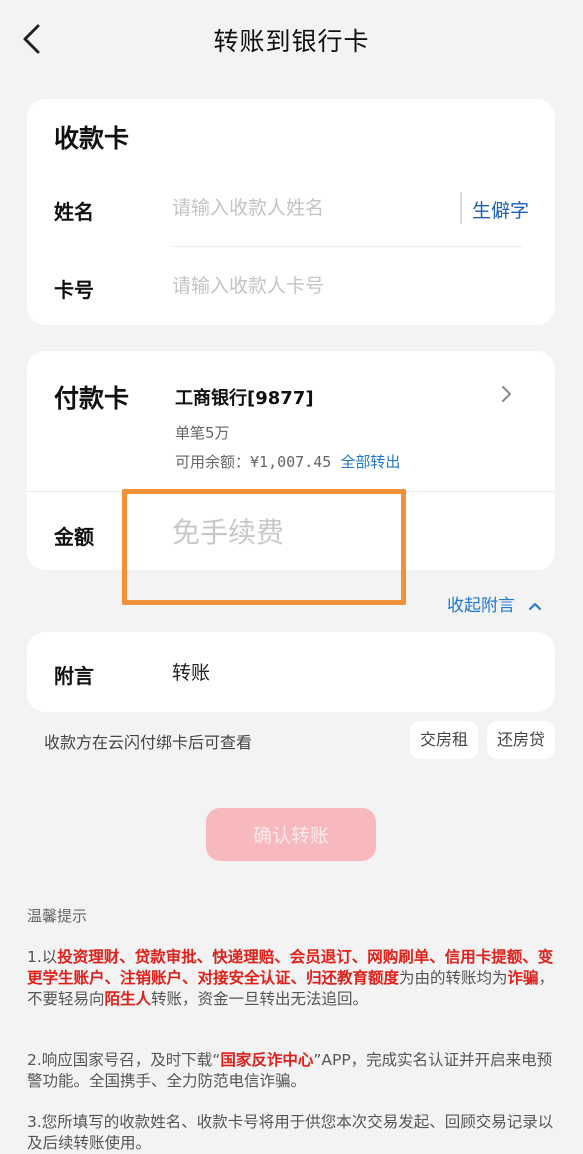 The image size is (583, 1154). I want to click on single-limit-text: 单笔5万, so click(202, 433).